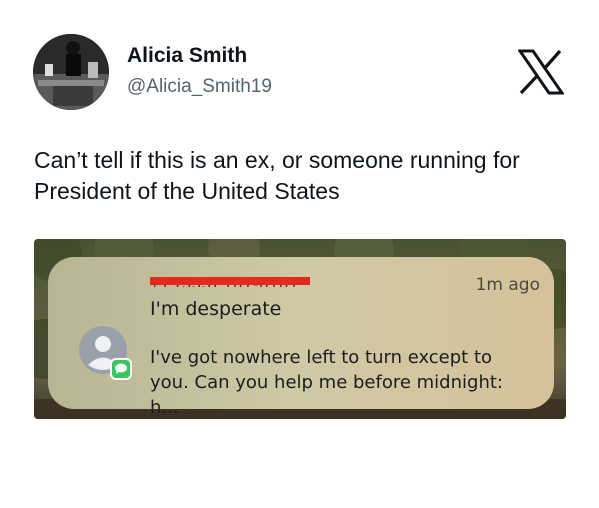 This screenshot has width=599, height=508. Describe the element at coordinates (105, 353) in the screenshot. I see `messages-icon` at that location.